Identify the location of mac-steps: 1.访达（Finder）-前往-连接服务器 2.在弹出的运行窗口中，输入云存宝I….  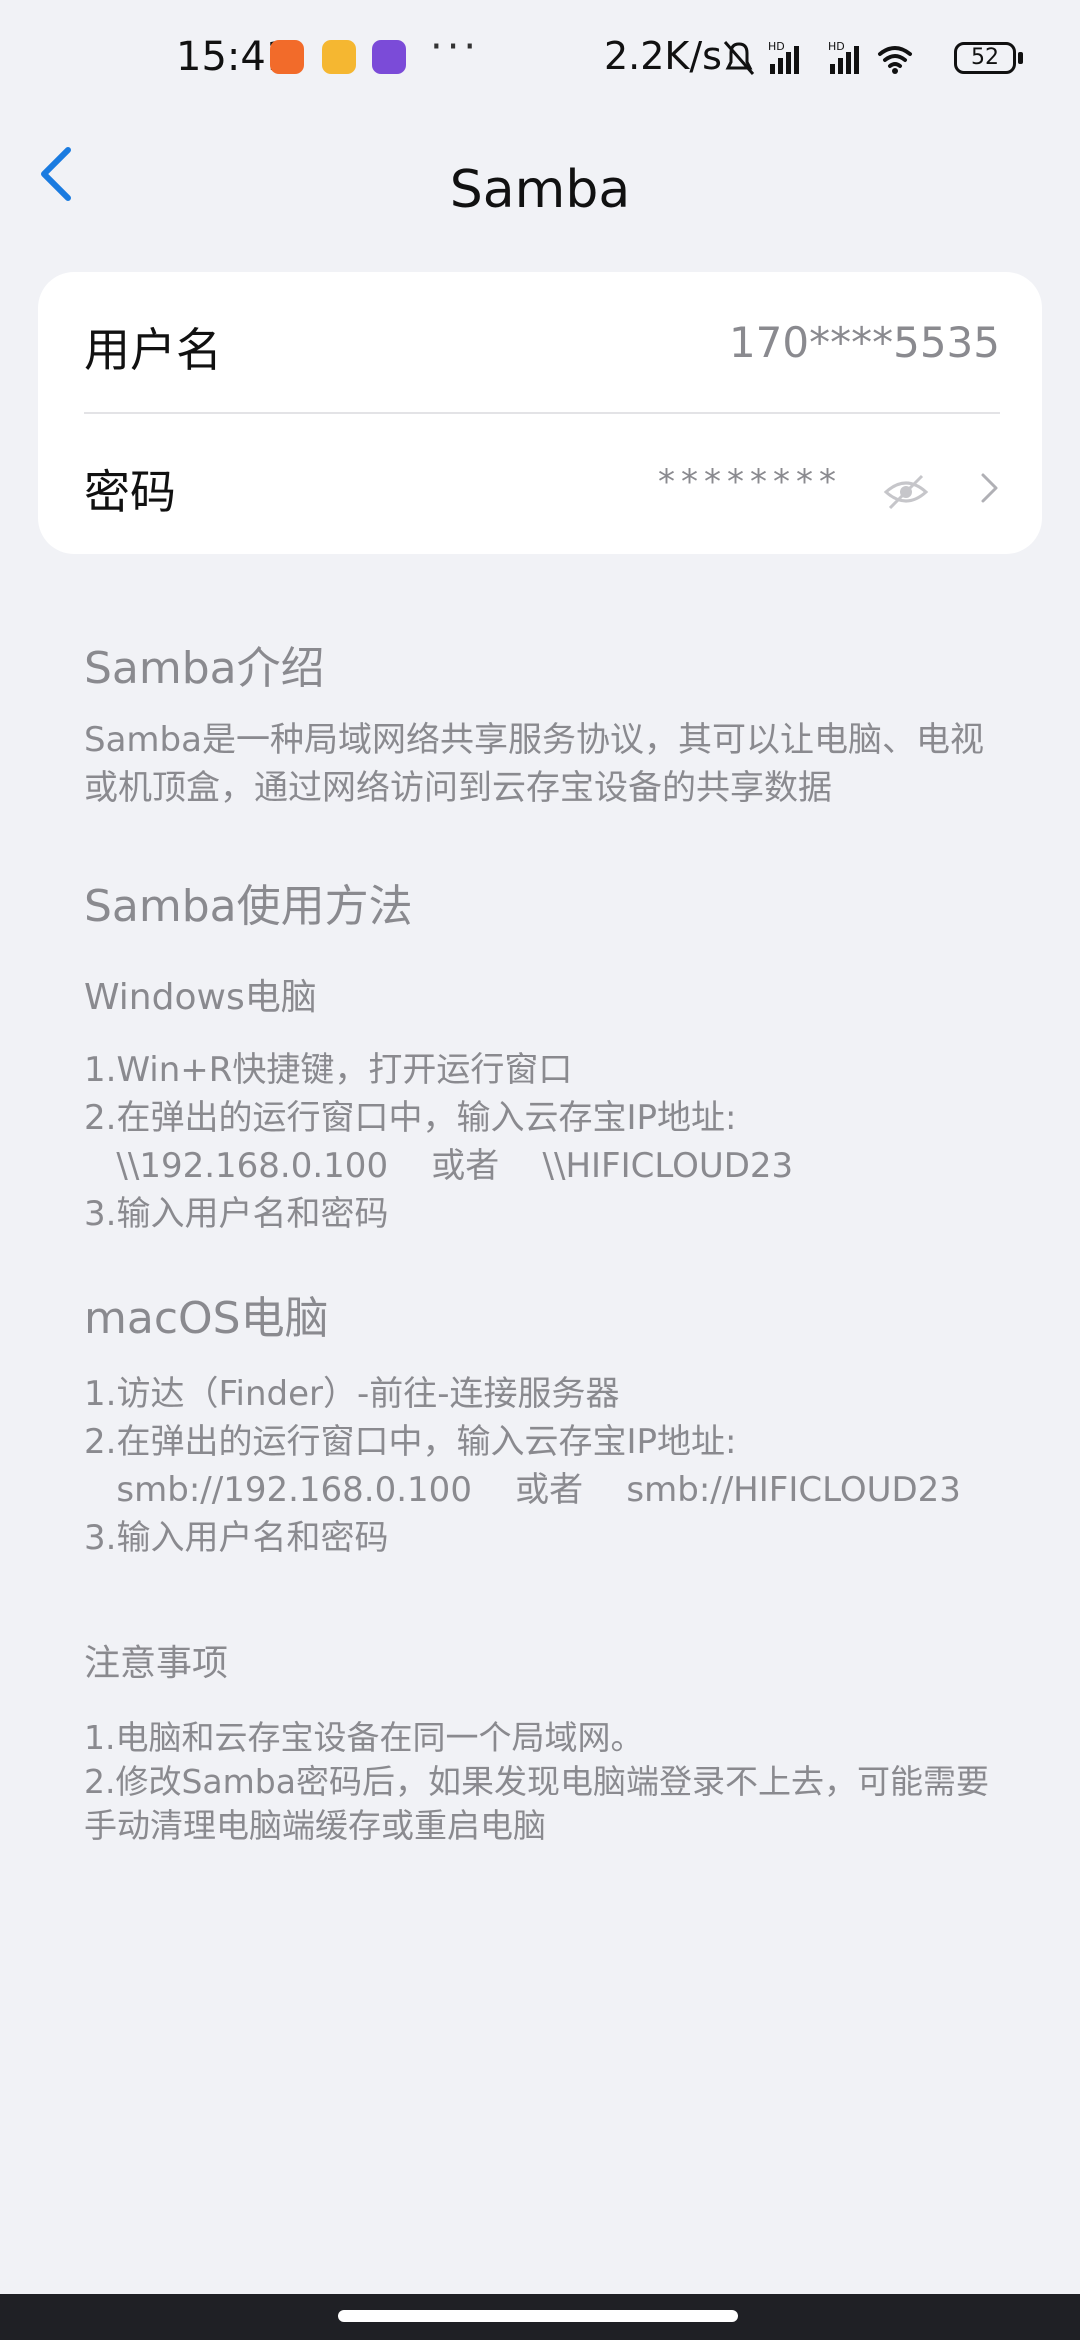
(544, 1466).